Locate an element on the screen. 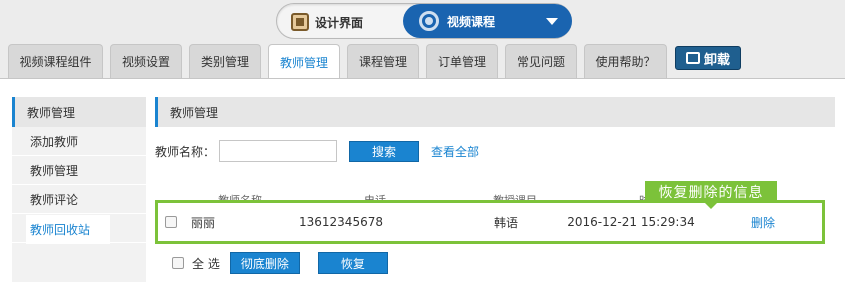 This screenshot has height=304, width=845. sidebar: 教师管理 添加教师 教师管理 教师评论 教师回收站 is located at coordinates (79, 189).